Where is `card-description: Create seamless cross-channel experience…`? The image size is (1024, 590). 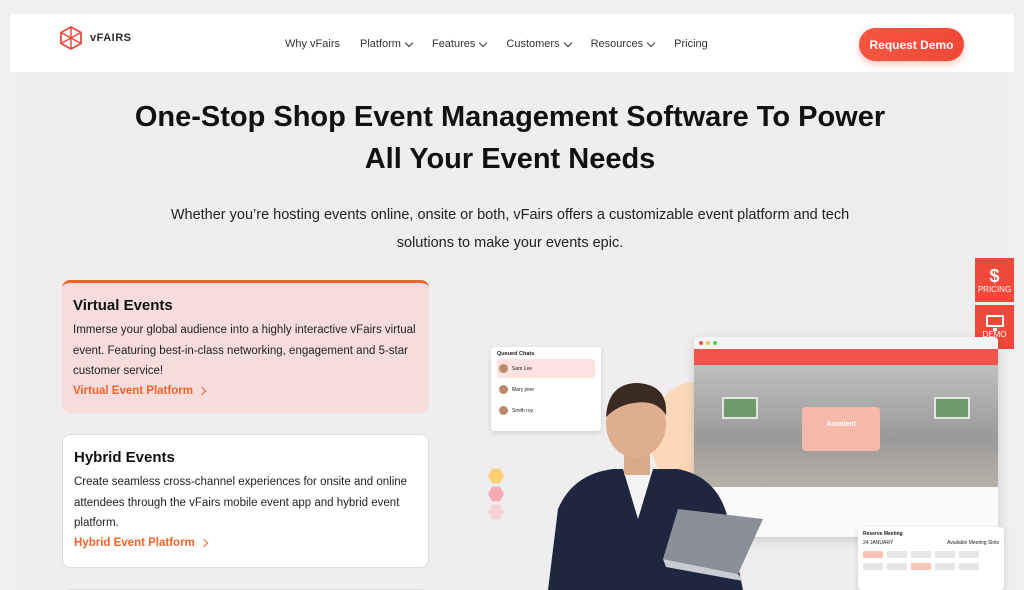
card-description: Create seamless cross-channel experience… is located at coordinates (241, 502).